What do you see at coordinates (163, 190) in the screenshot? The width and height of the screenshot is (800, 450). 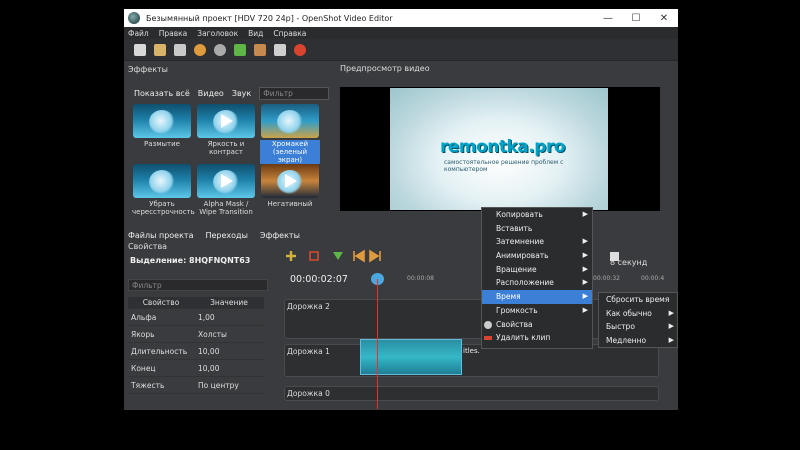 I see `effect-deinterlace: Убрать чересстрочность` at bounding box center [163, 190].